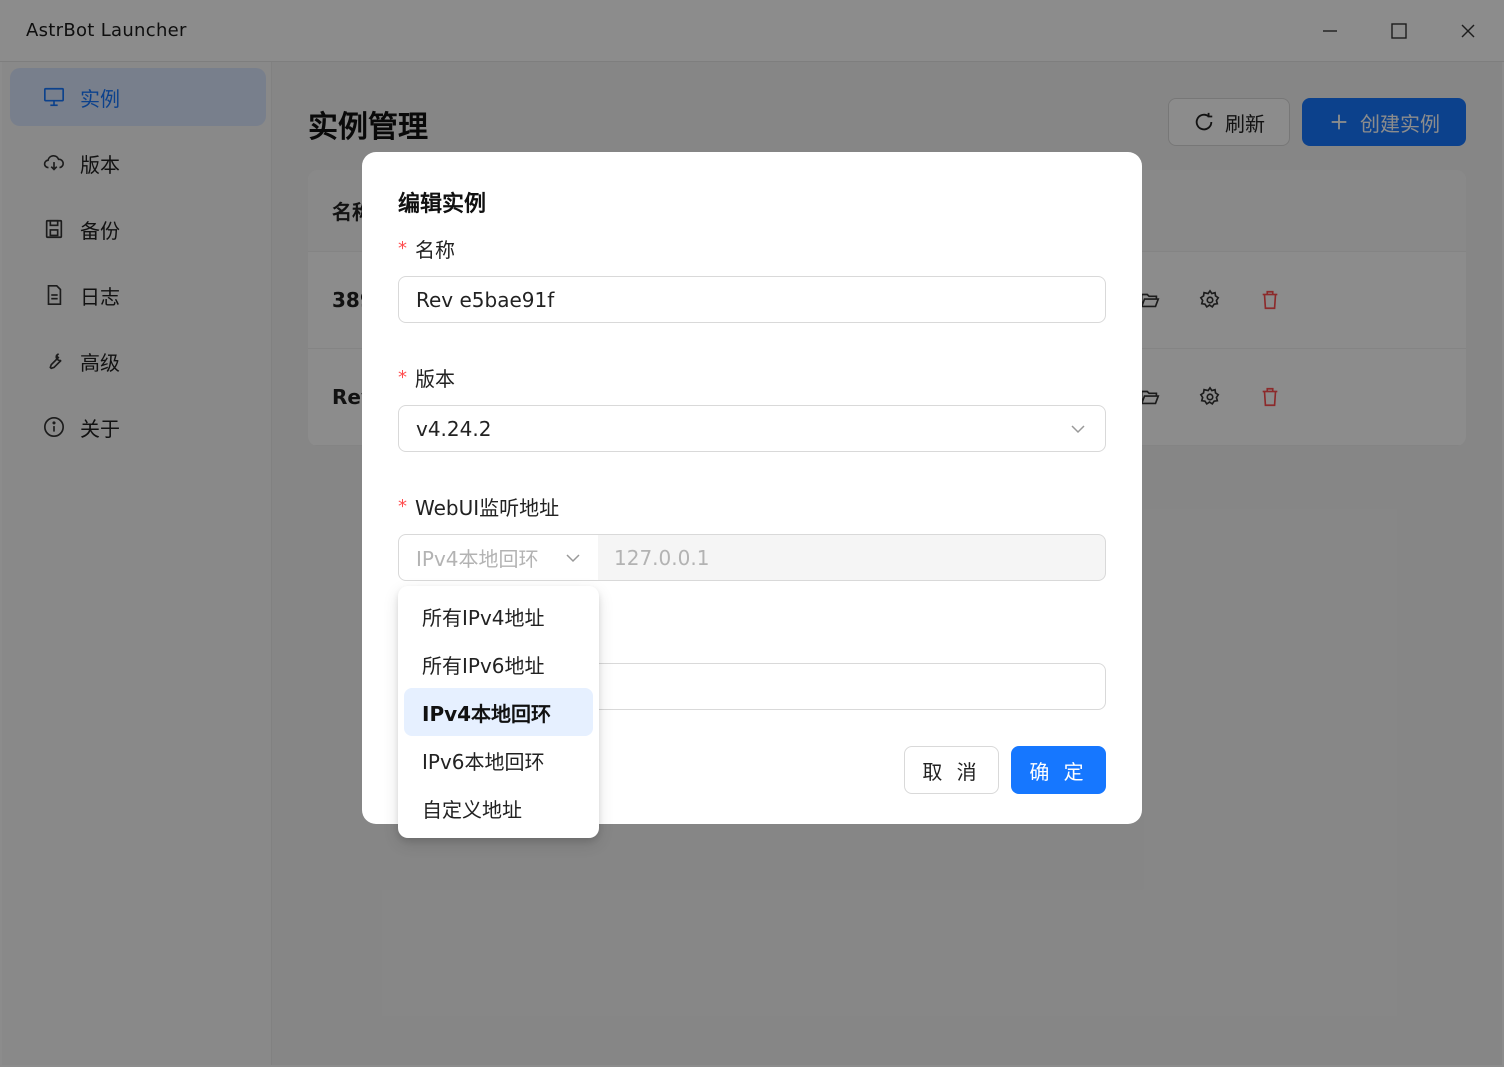 This screenshot has width=1504, height=1067. What do you see at coordinates (487, 508) in the screenshot?
I see `webui-label-text: WebUI监听地址` at bounding box center [487, 508].